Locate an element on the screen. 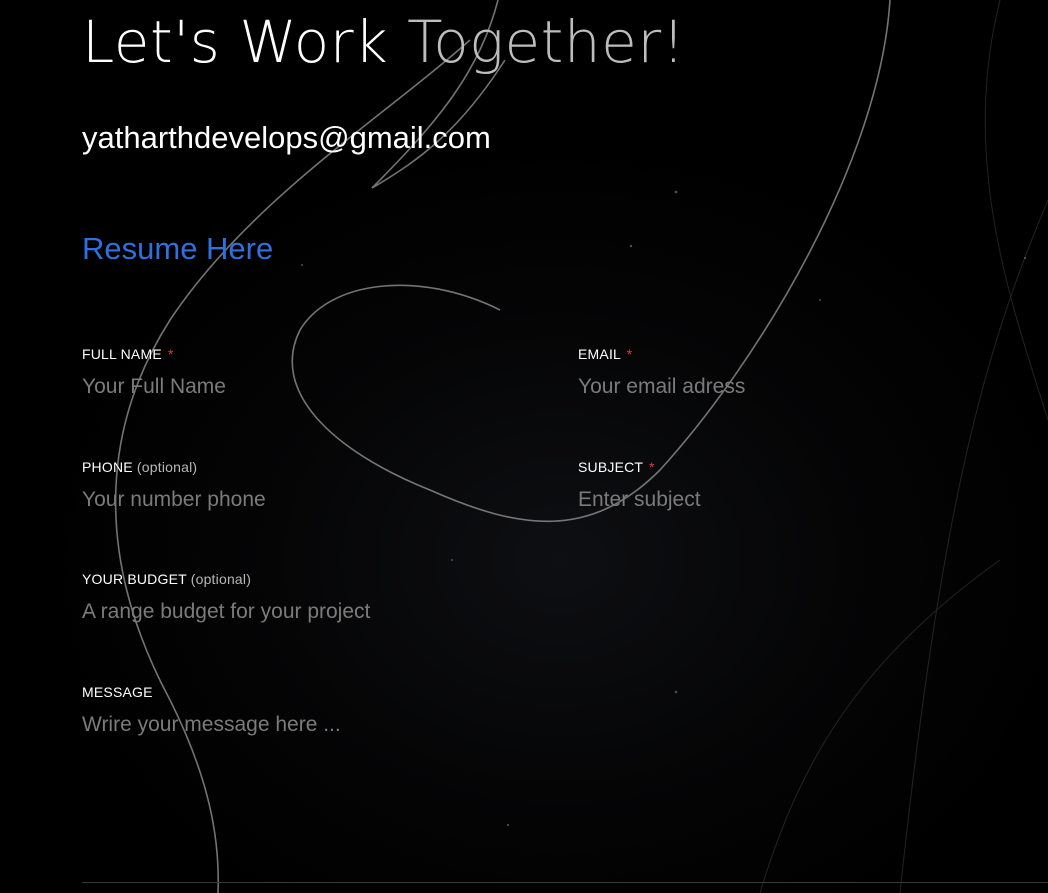 This screenshot has width=1048, height=893. subject-input is located at coordinates (788, 500).